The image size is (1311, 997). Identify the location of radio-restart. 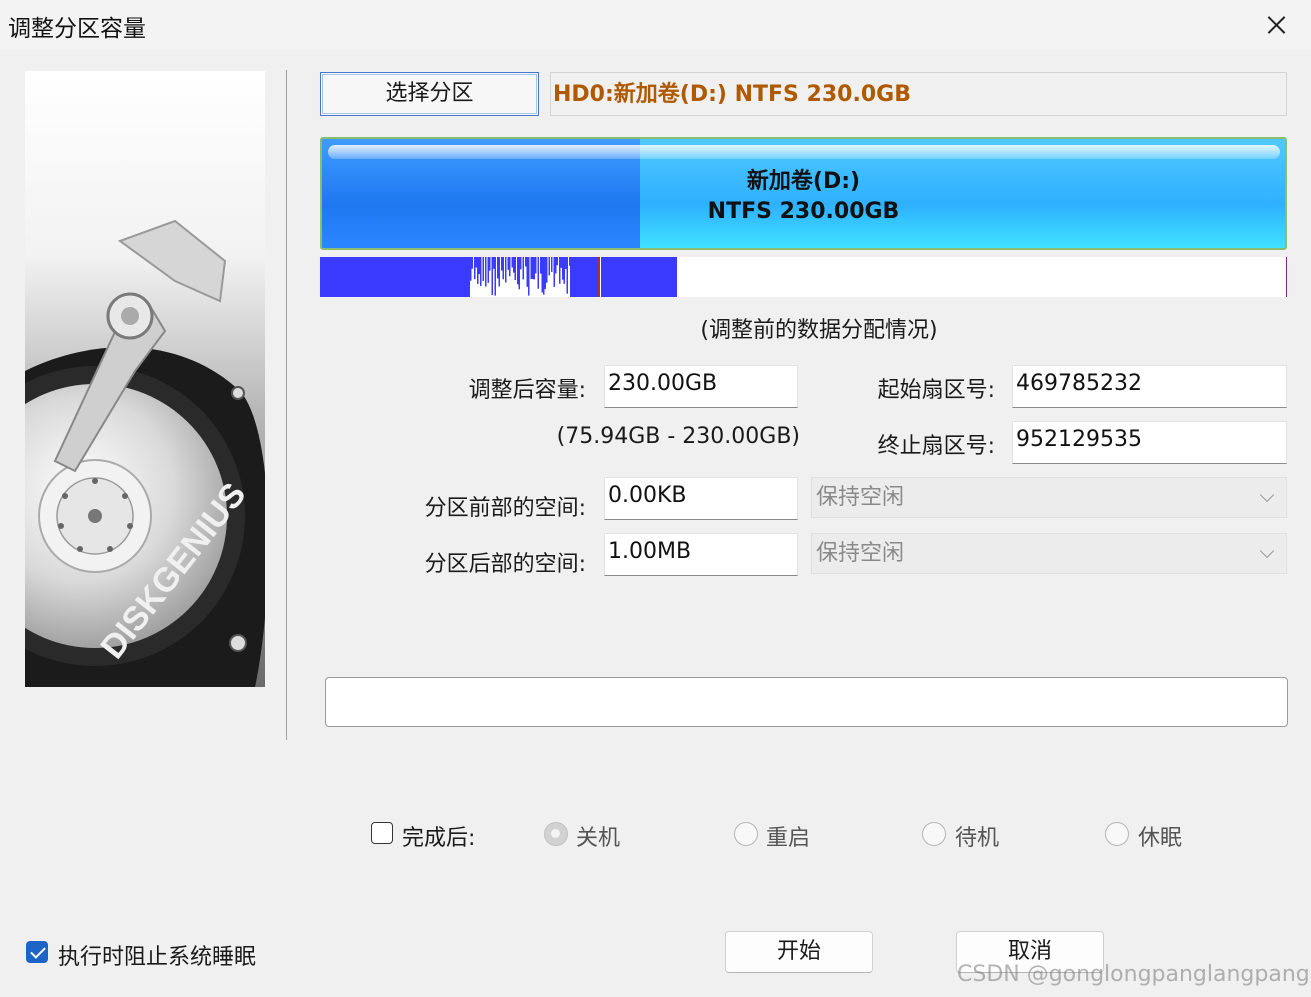
(746, 834).